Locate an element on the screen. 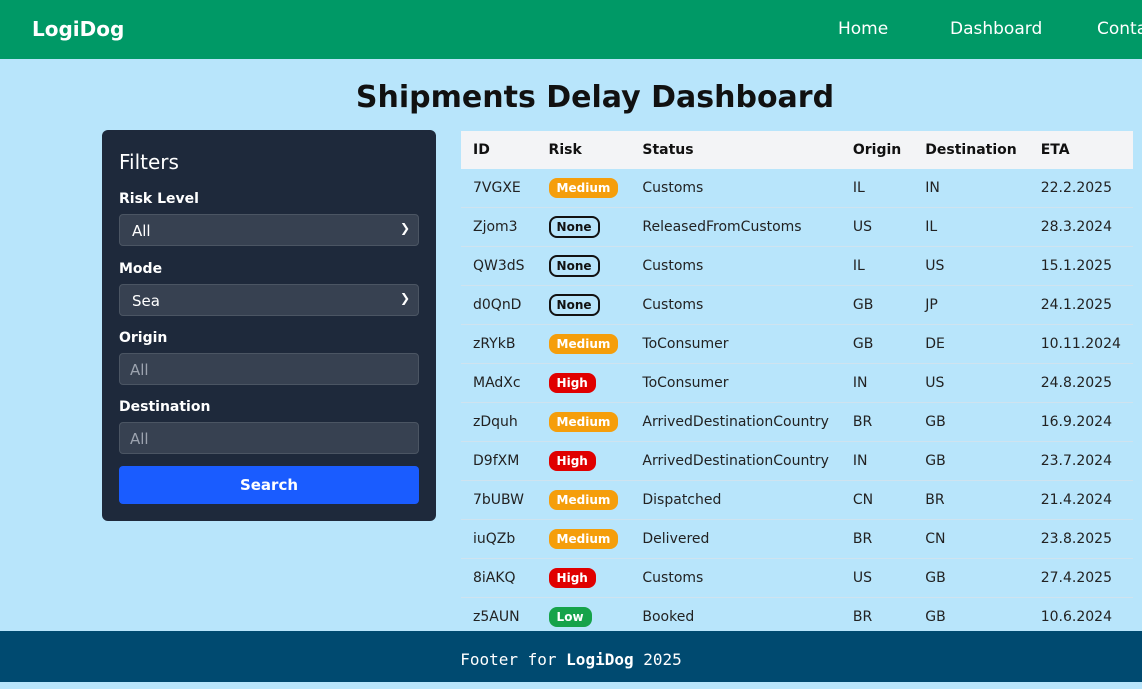 The image size is (1142, 689). col-header-origin: Origin is located at coordinates (877, 150).